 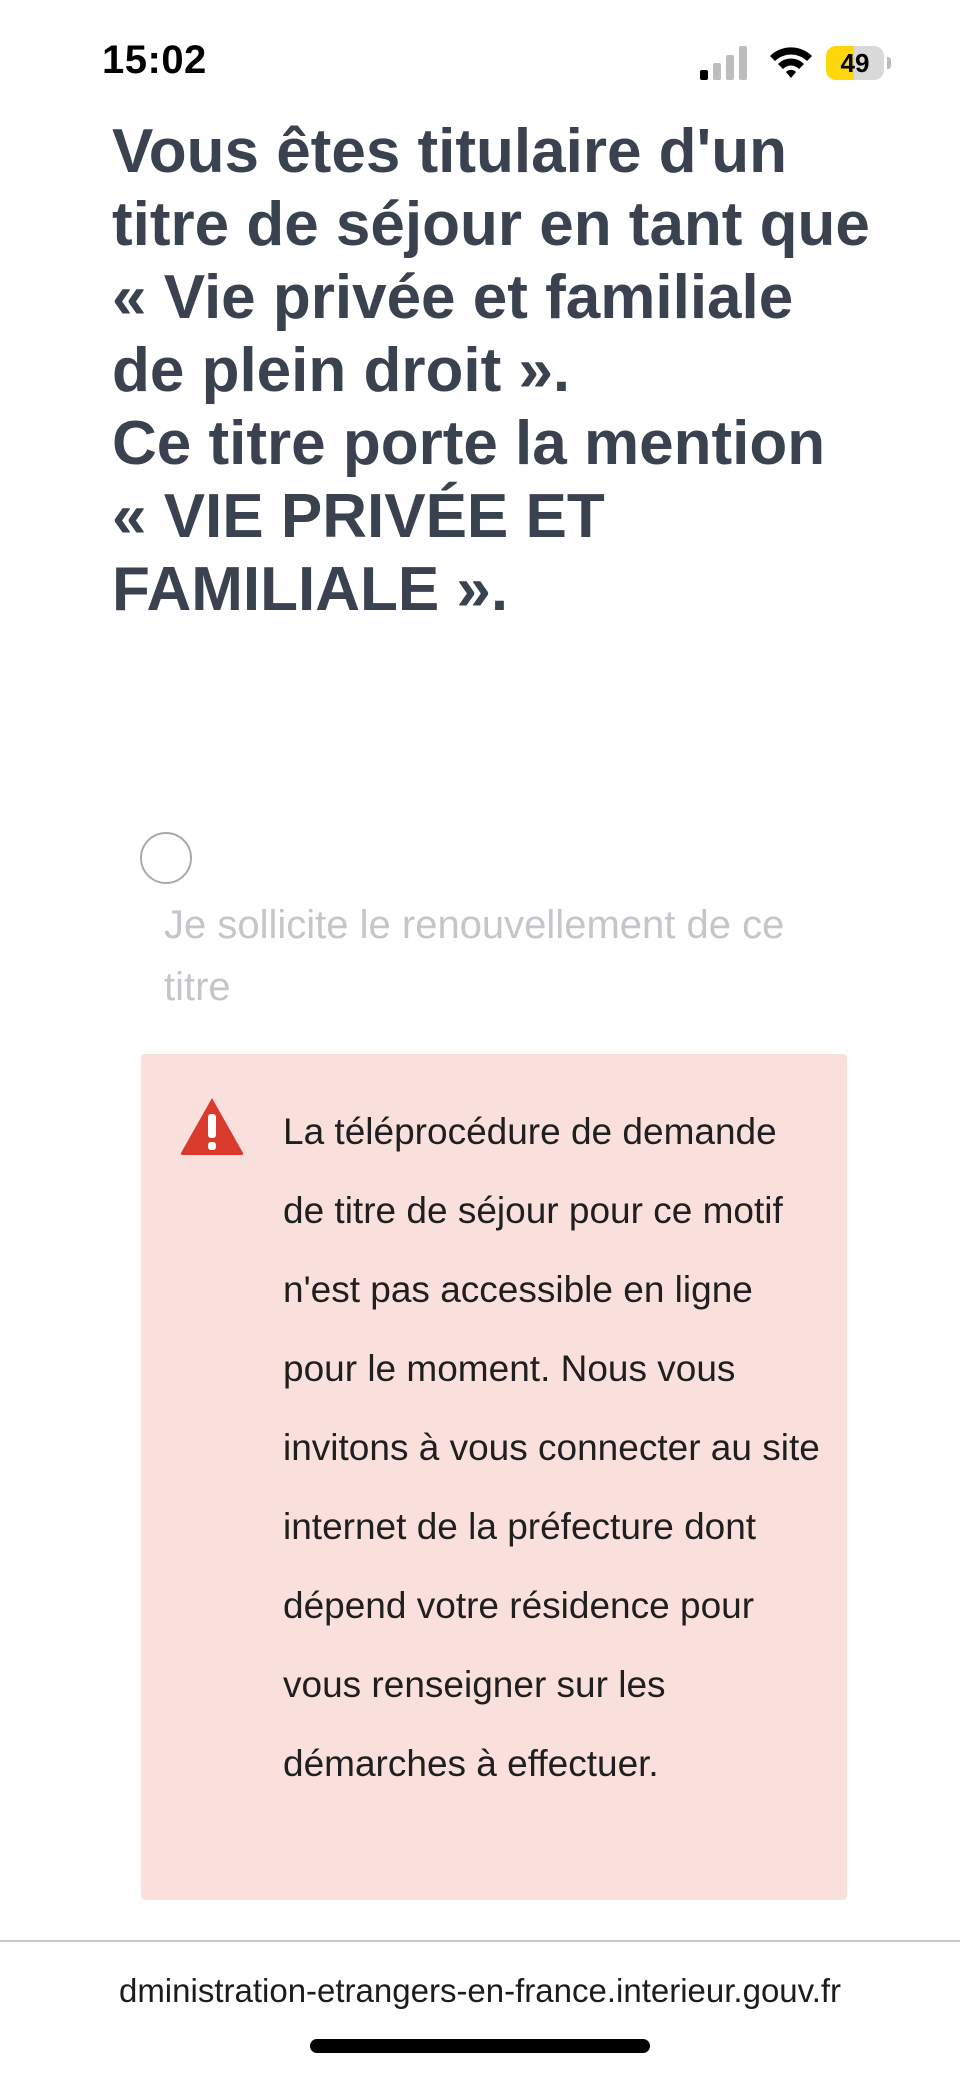 I want to click on wifi-icon, so click(x=791, y=62).